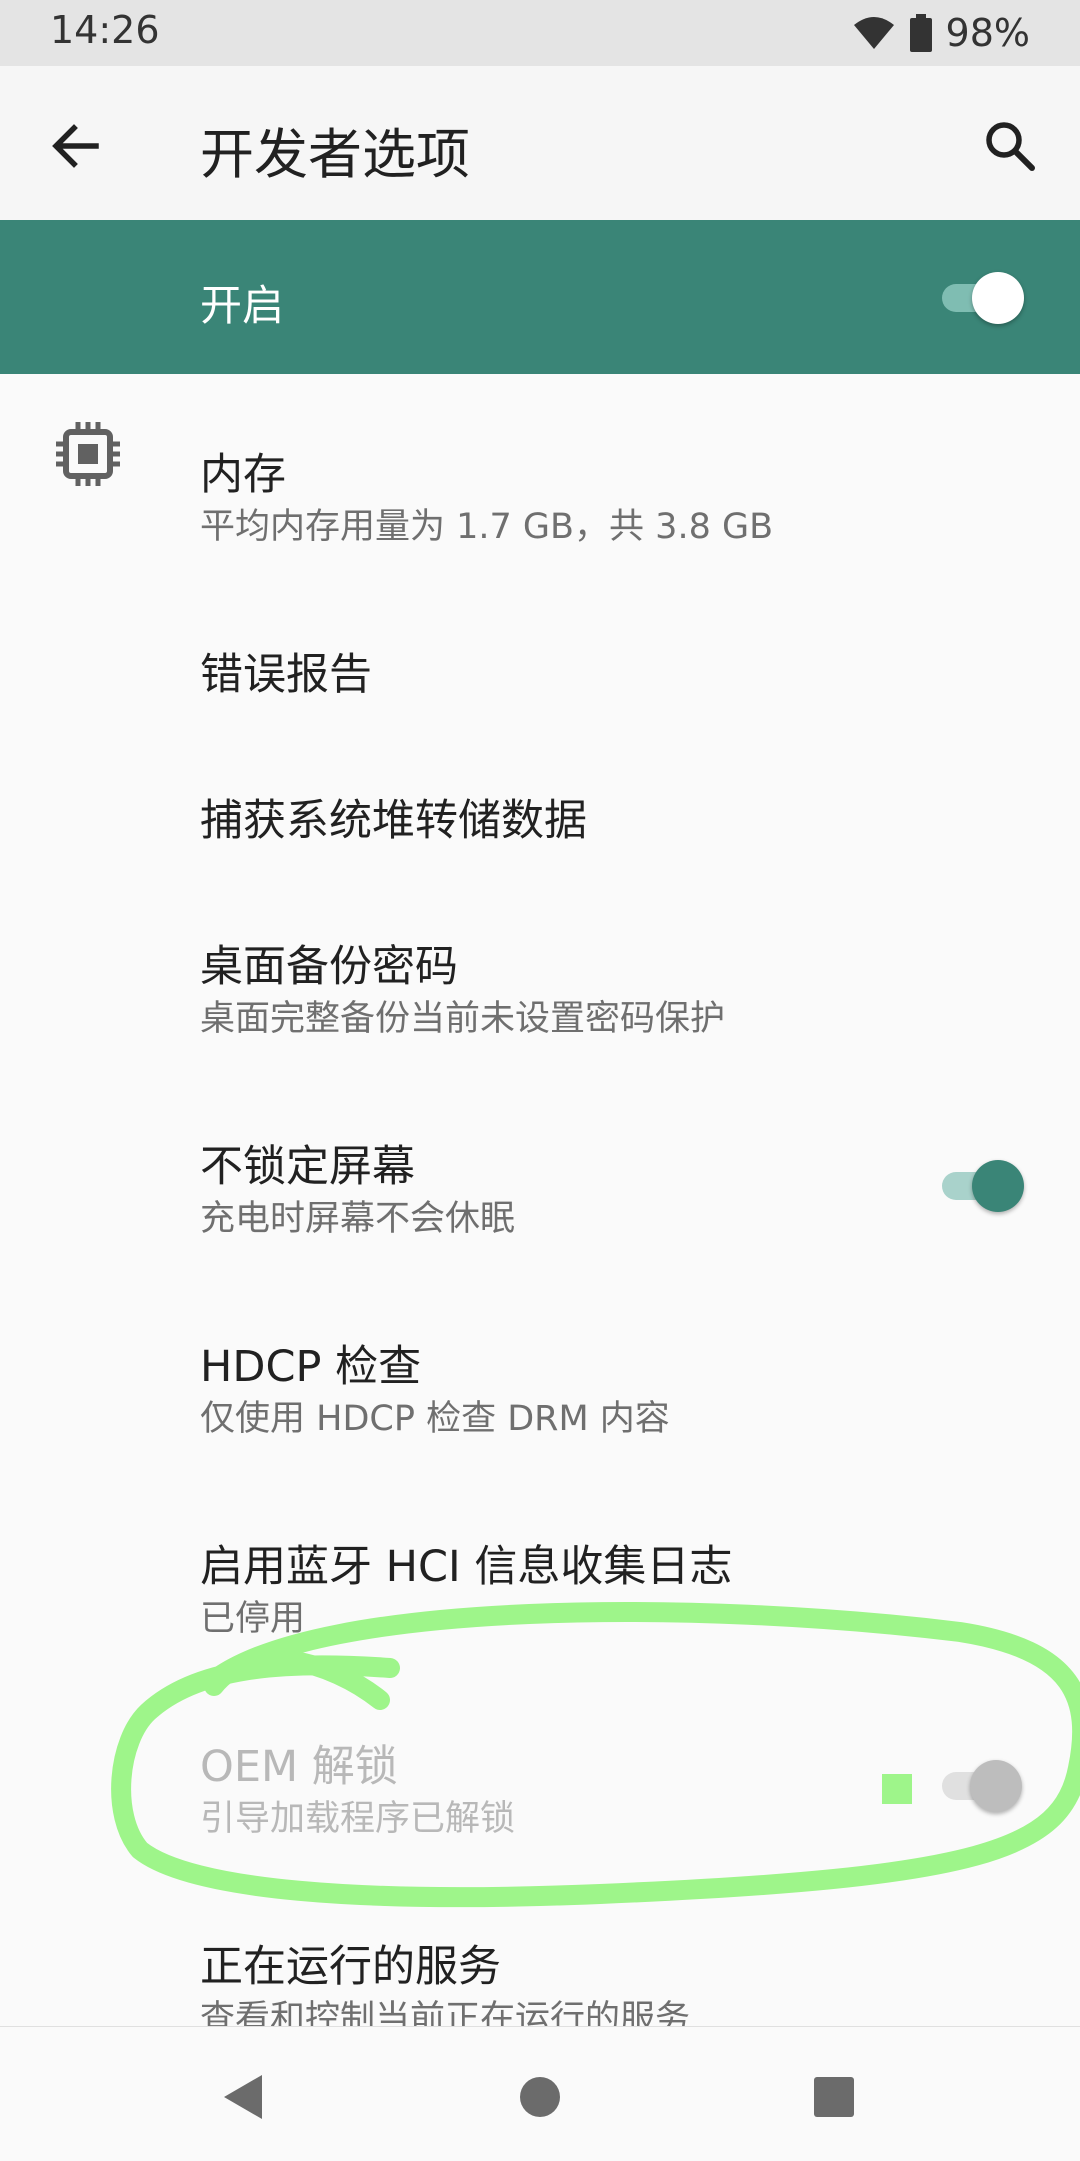  I want to click on back-icon, so click(243, 2097).